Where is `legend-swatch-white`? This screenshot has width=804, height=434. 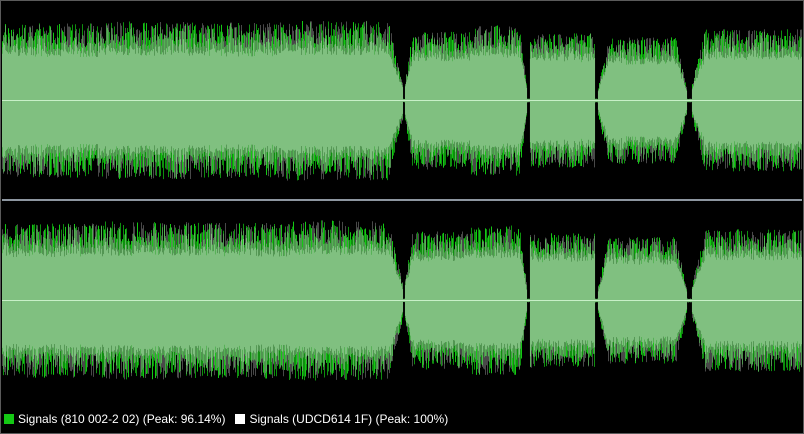
legend-swatch-white is located at coordinates (240, 419).